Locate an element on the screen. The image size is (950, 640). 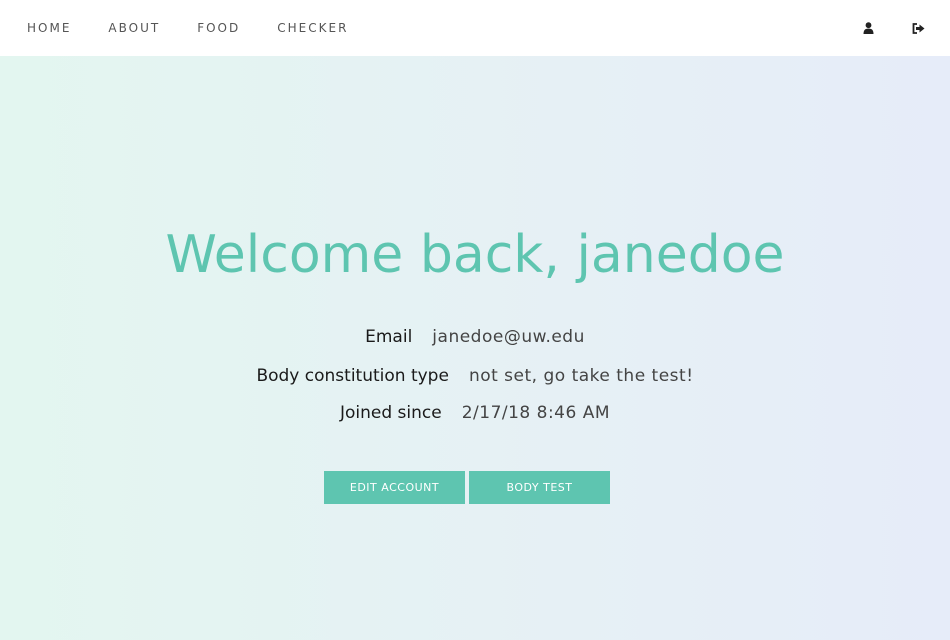
top-navbar: HOME ABOUT FOOD CHECKER is located at coordinates (475, 28).